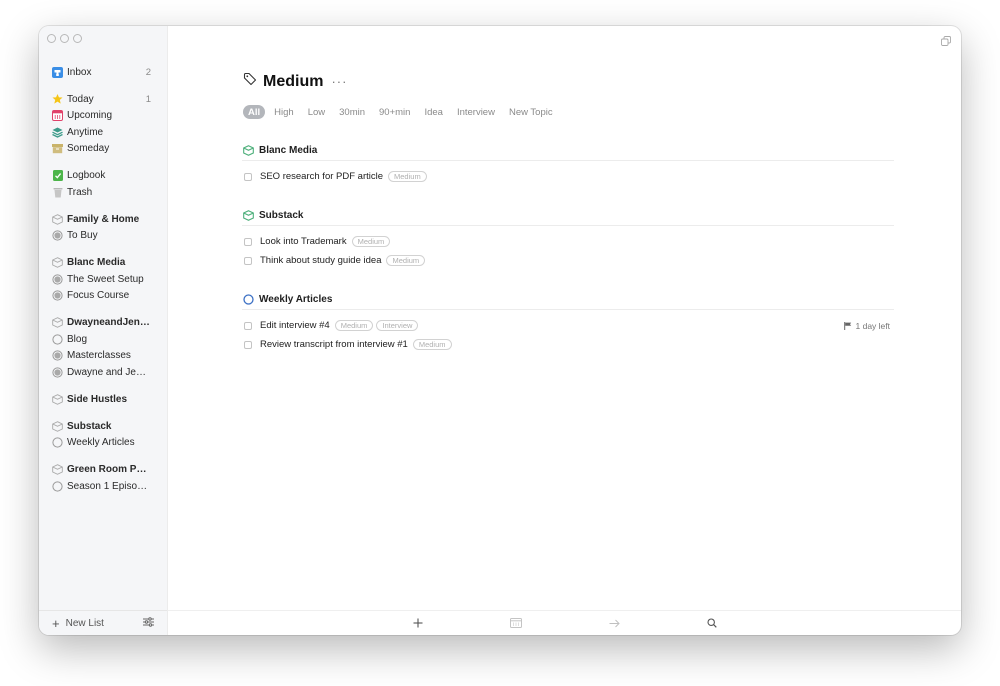 The image size is (1000, 686). Describe the element at coordinates (433, 112) in the screenshot. I see `filter-idea: Idea` at that location.